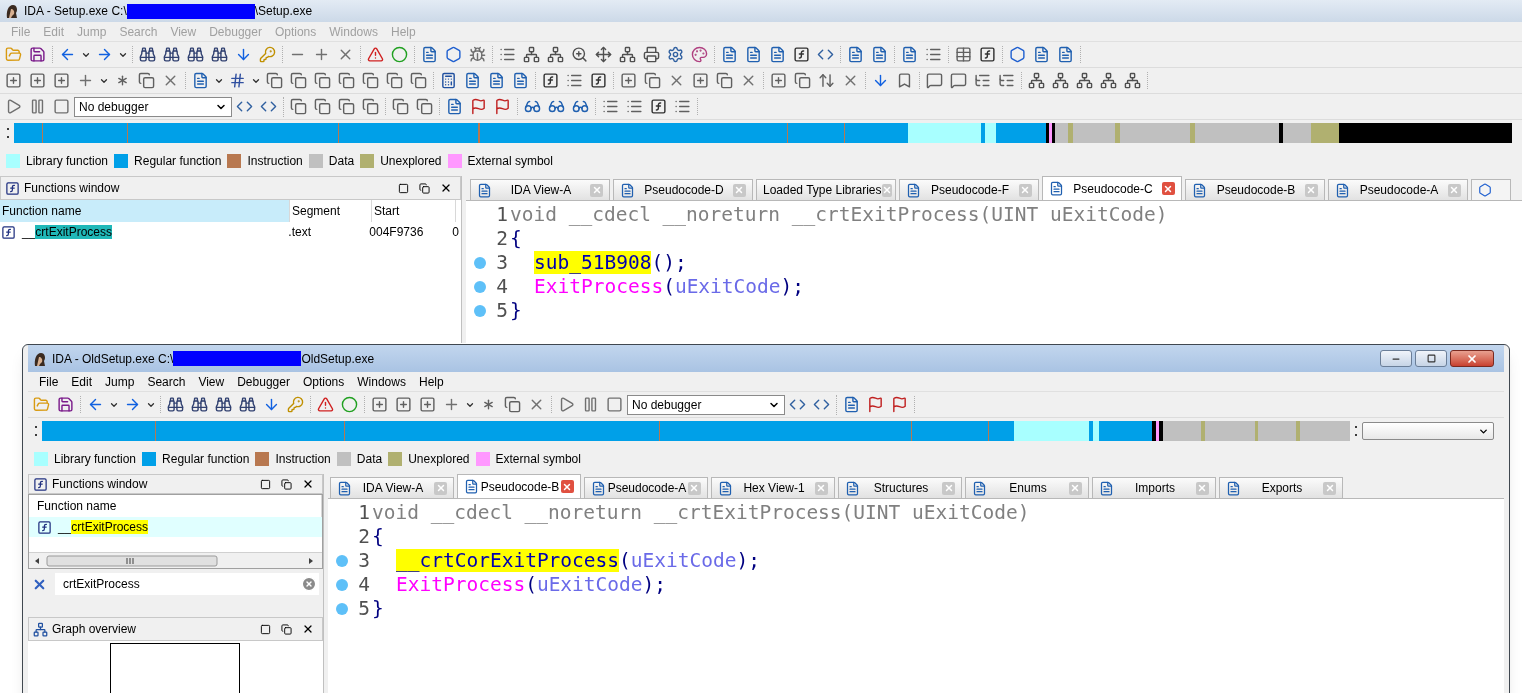  I want to click on menu-item: Help, so click(431, 381).